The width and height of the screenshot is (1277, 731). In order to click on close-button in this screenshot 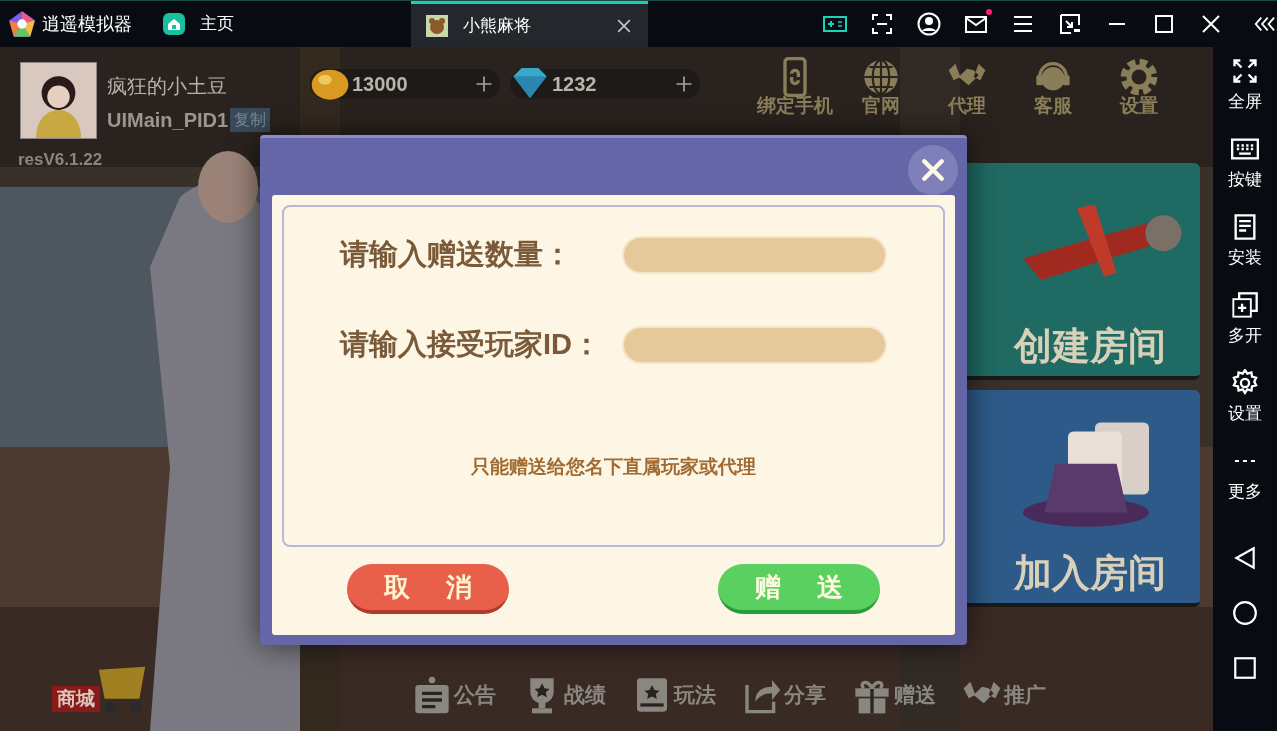, I will do `click(933, 170)`.